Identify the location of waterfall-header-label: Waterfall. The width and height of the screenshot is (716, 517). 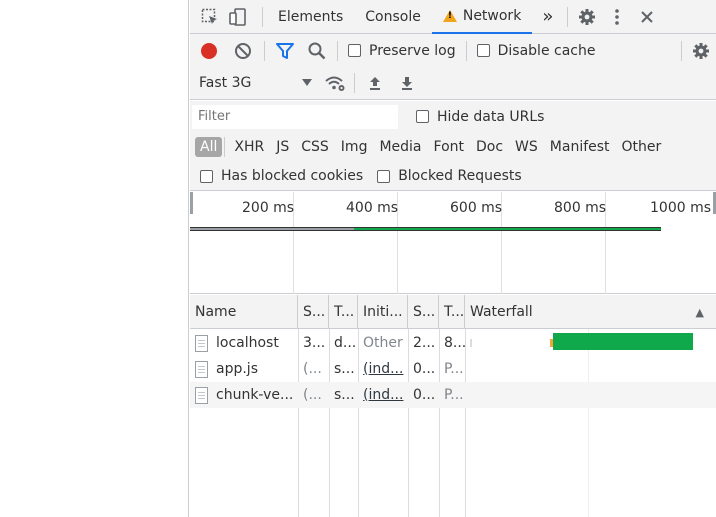
(501, 312).